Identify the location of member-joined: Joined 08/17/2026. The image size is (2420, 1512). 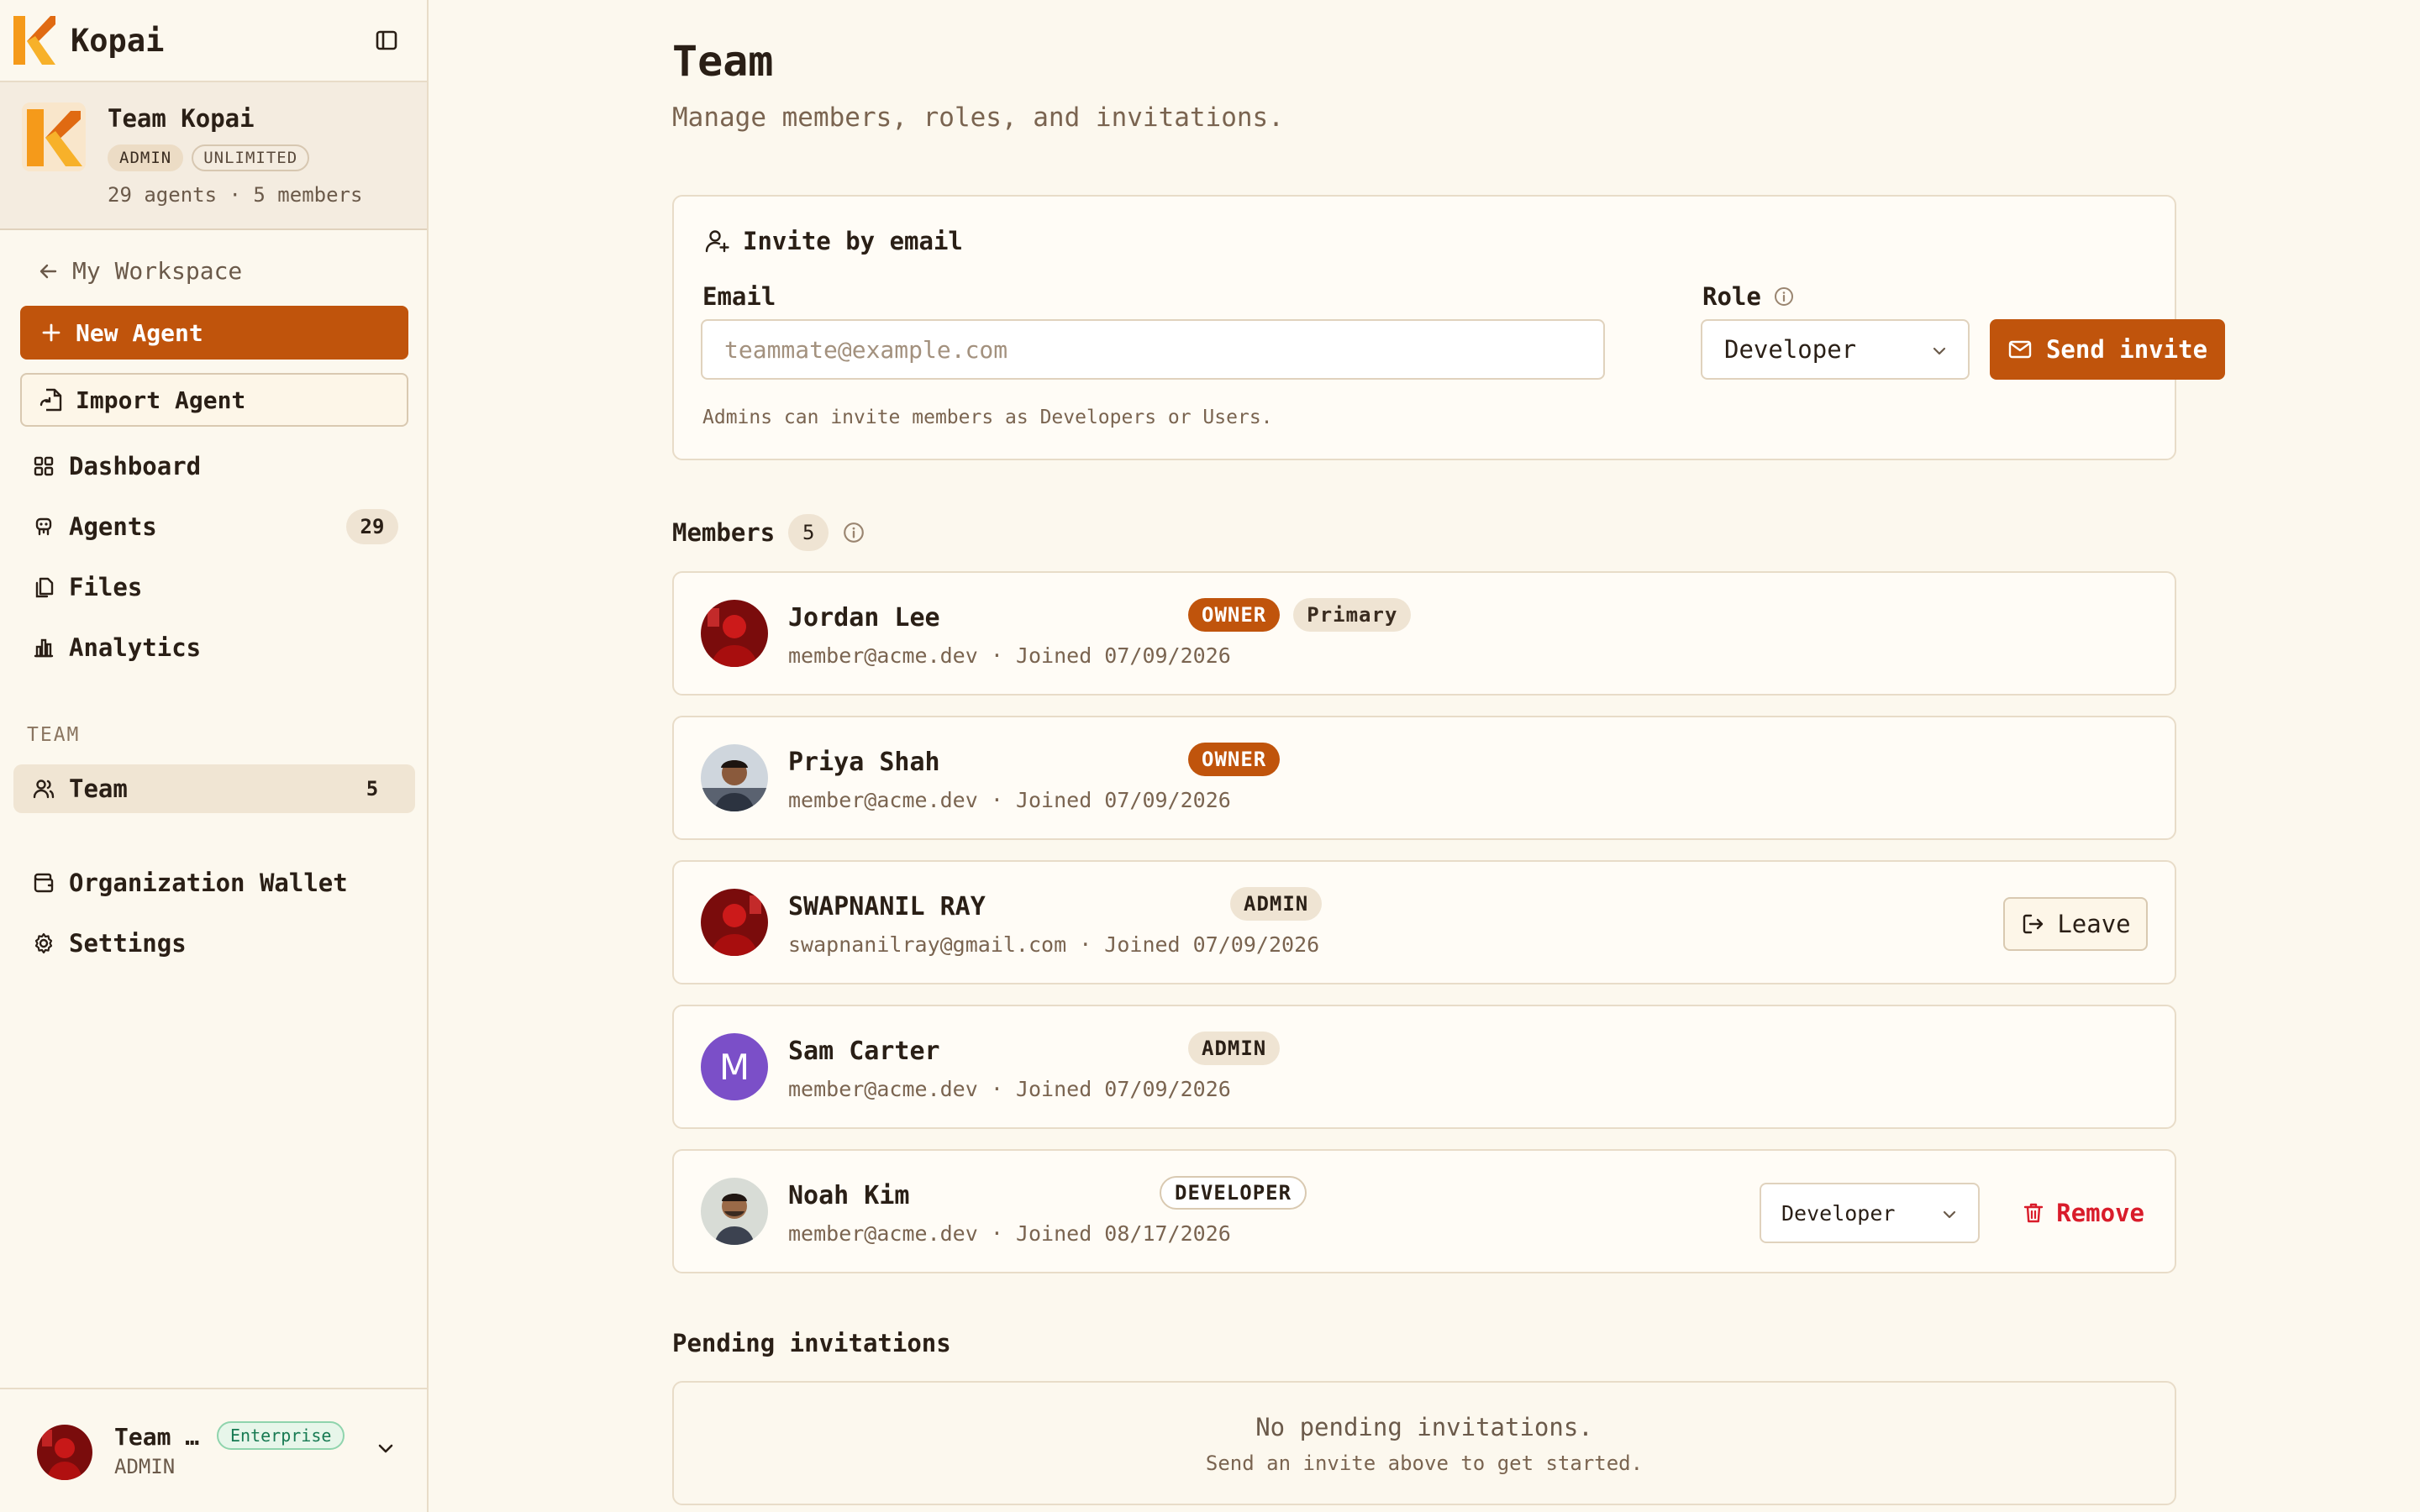
(1123, 1233).